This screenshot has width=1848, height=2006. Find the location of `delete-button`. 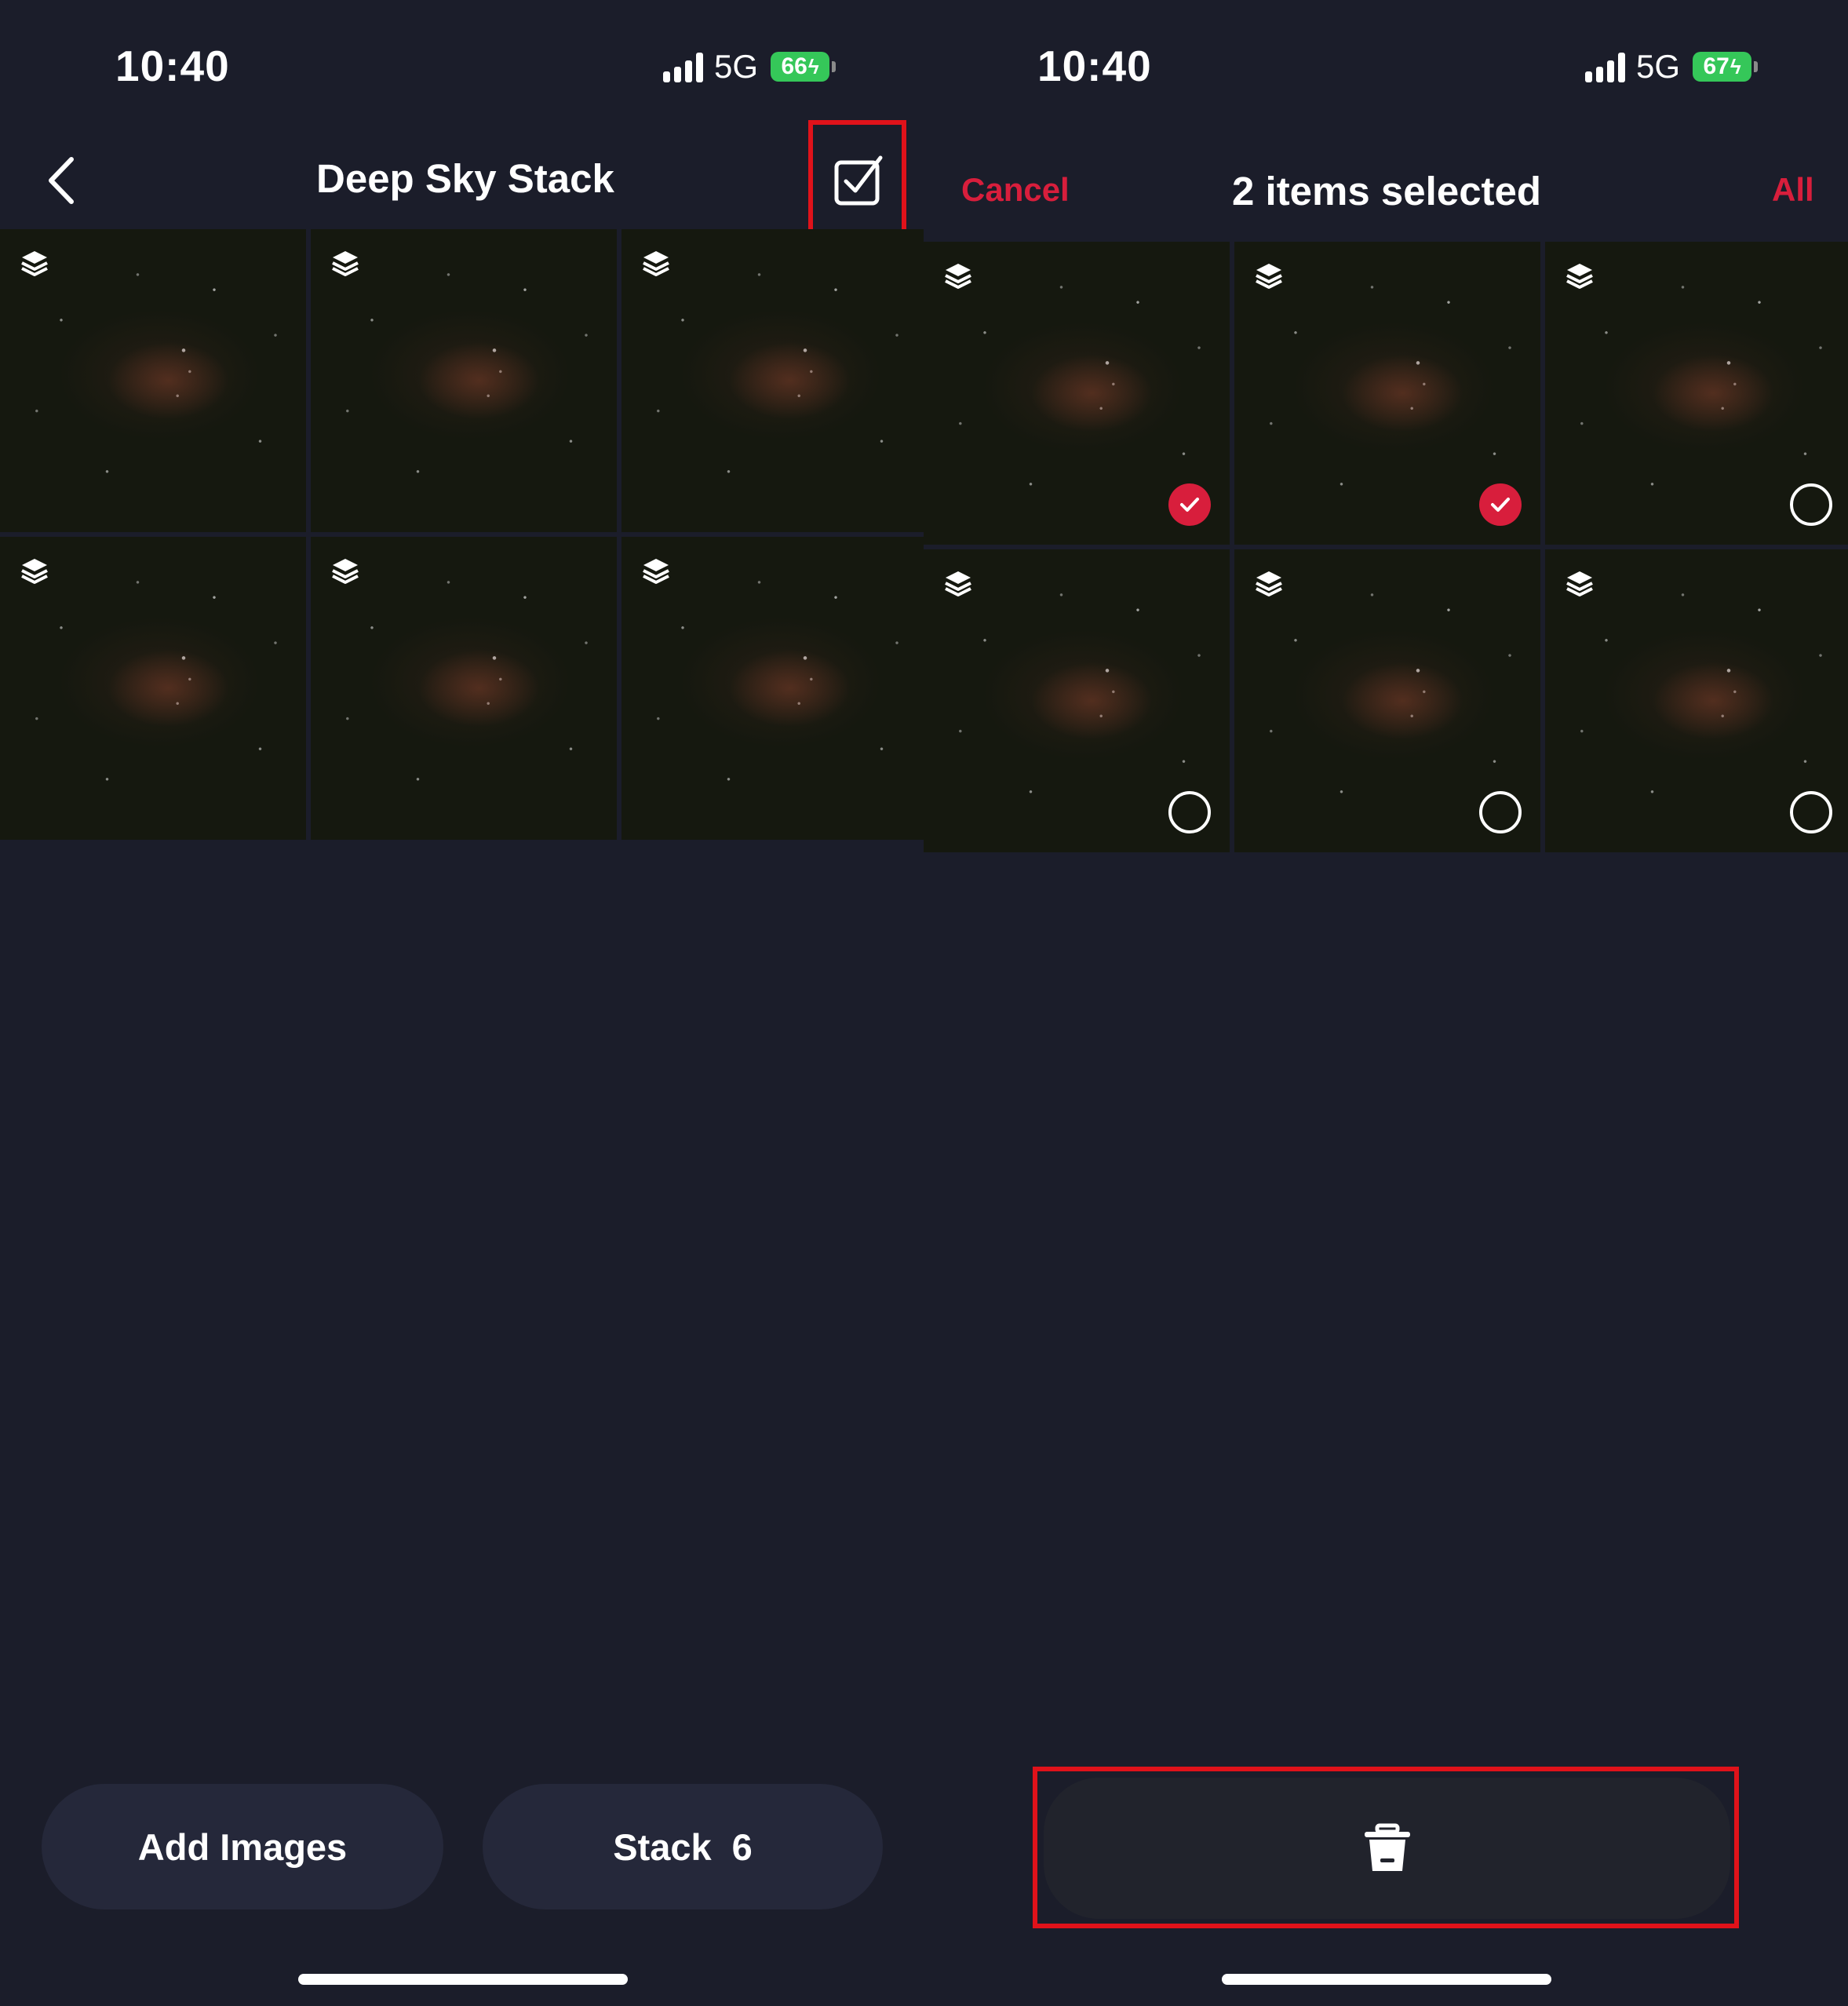

delete-button is located at coordinates (1387, 1848).